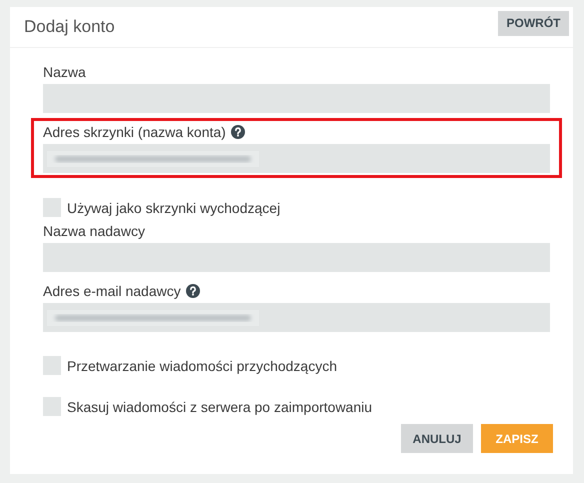  What do you see at coordinates (219, 406) in the screenshot?
I see `checkbox-label: Skasuj wiadomości z serwera po zaimportowaniu` at bounding box center [219, 406].